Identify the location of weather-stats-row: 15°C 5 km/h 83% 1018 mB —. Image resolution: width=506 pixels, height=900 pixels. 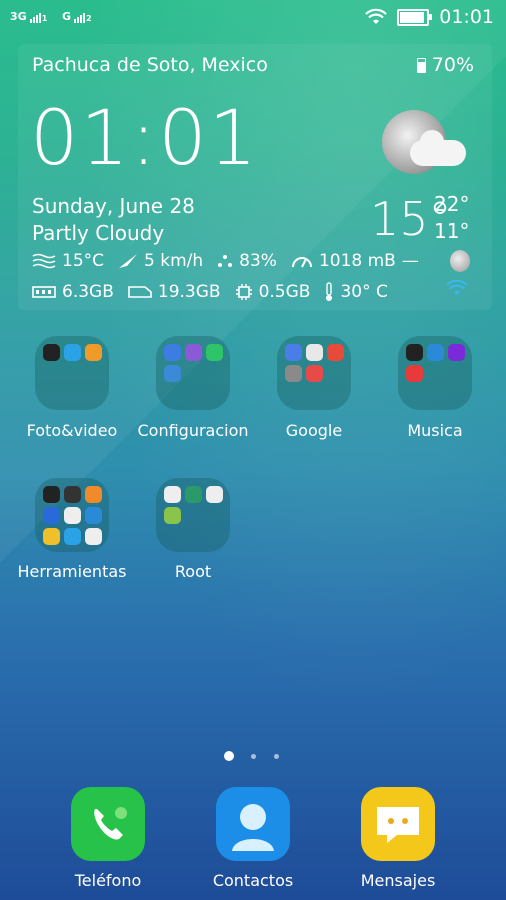
(232, 261).